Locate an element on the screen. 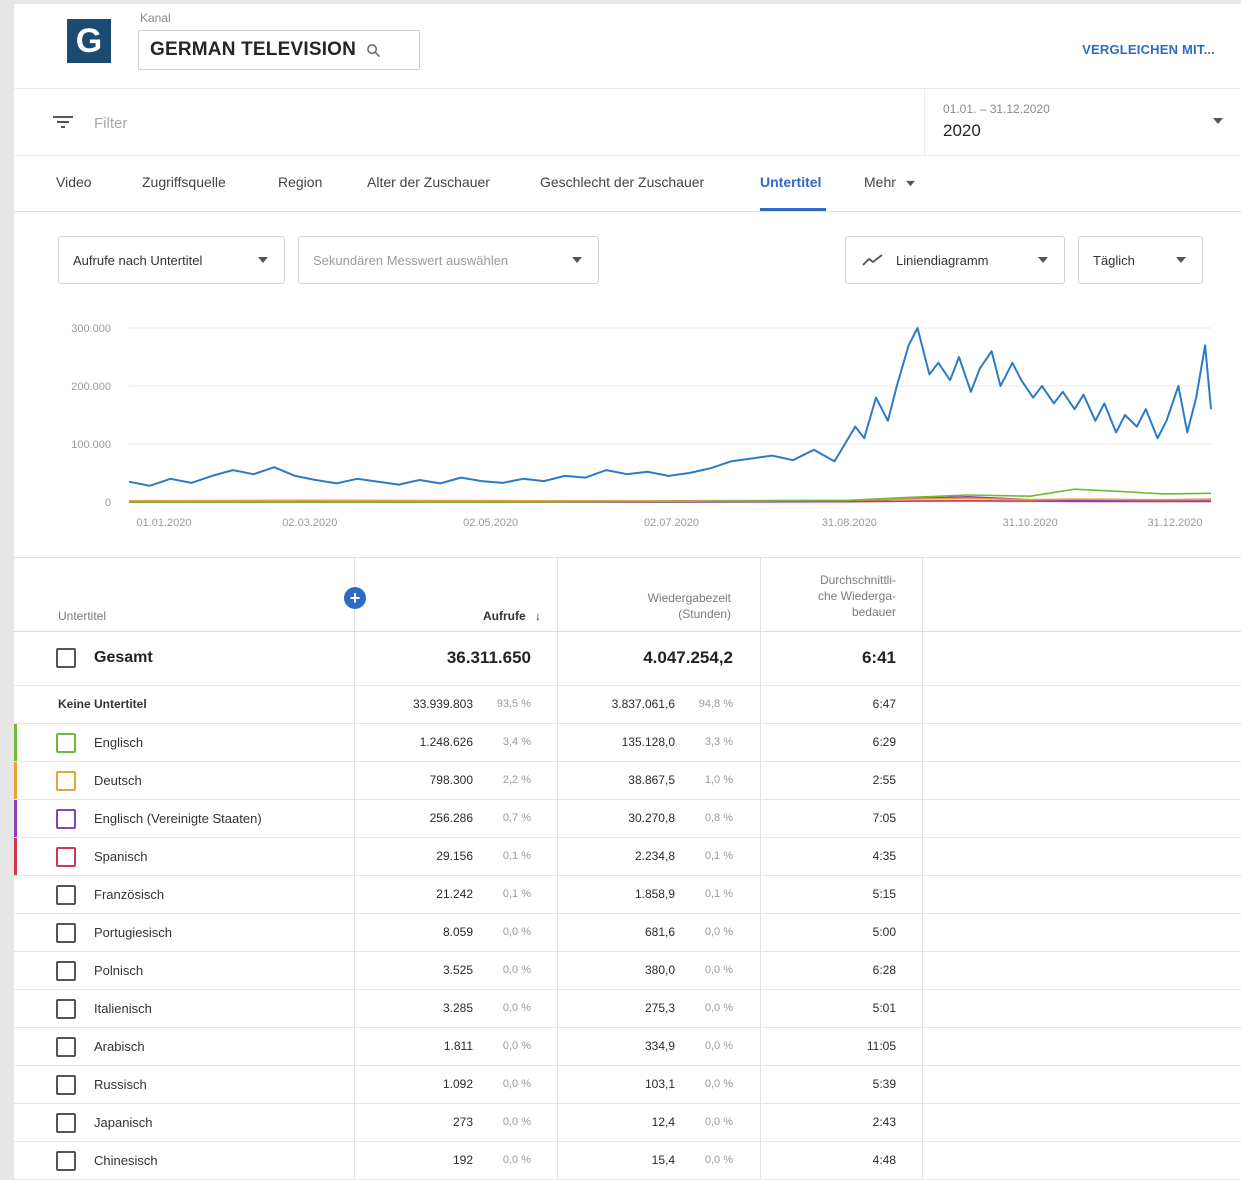 This screenshot has width=1241, height=1180. header-views: Aufrufe ↓ is located at coordinates (512, 616).